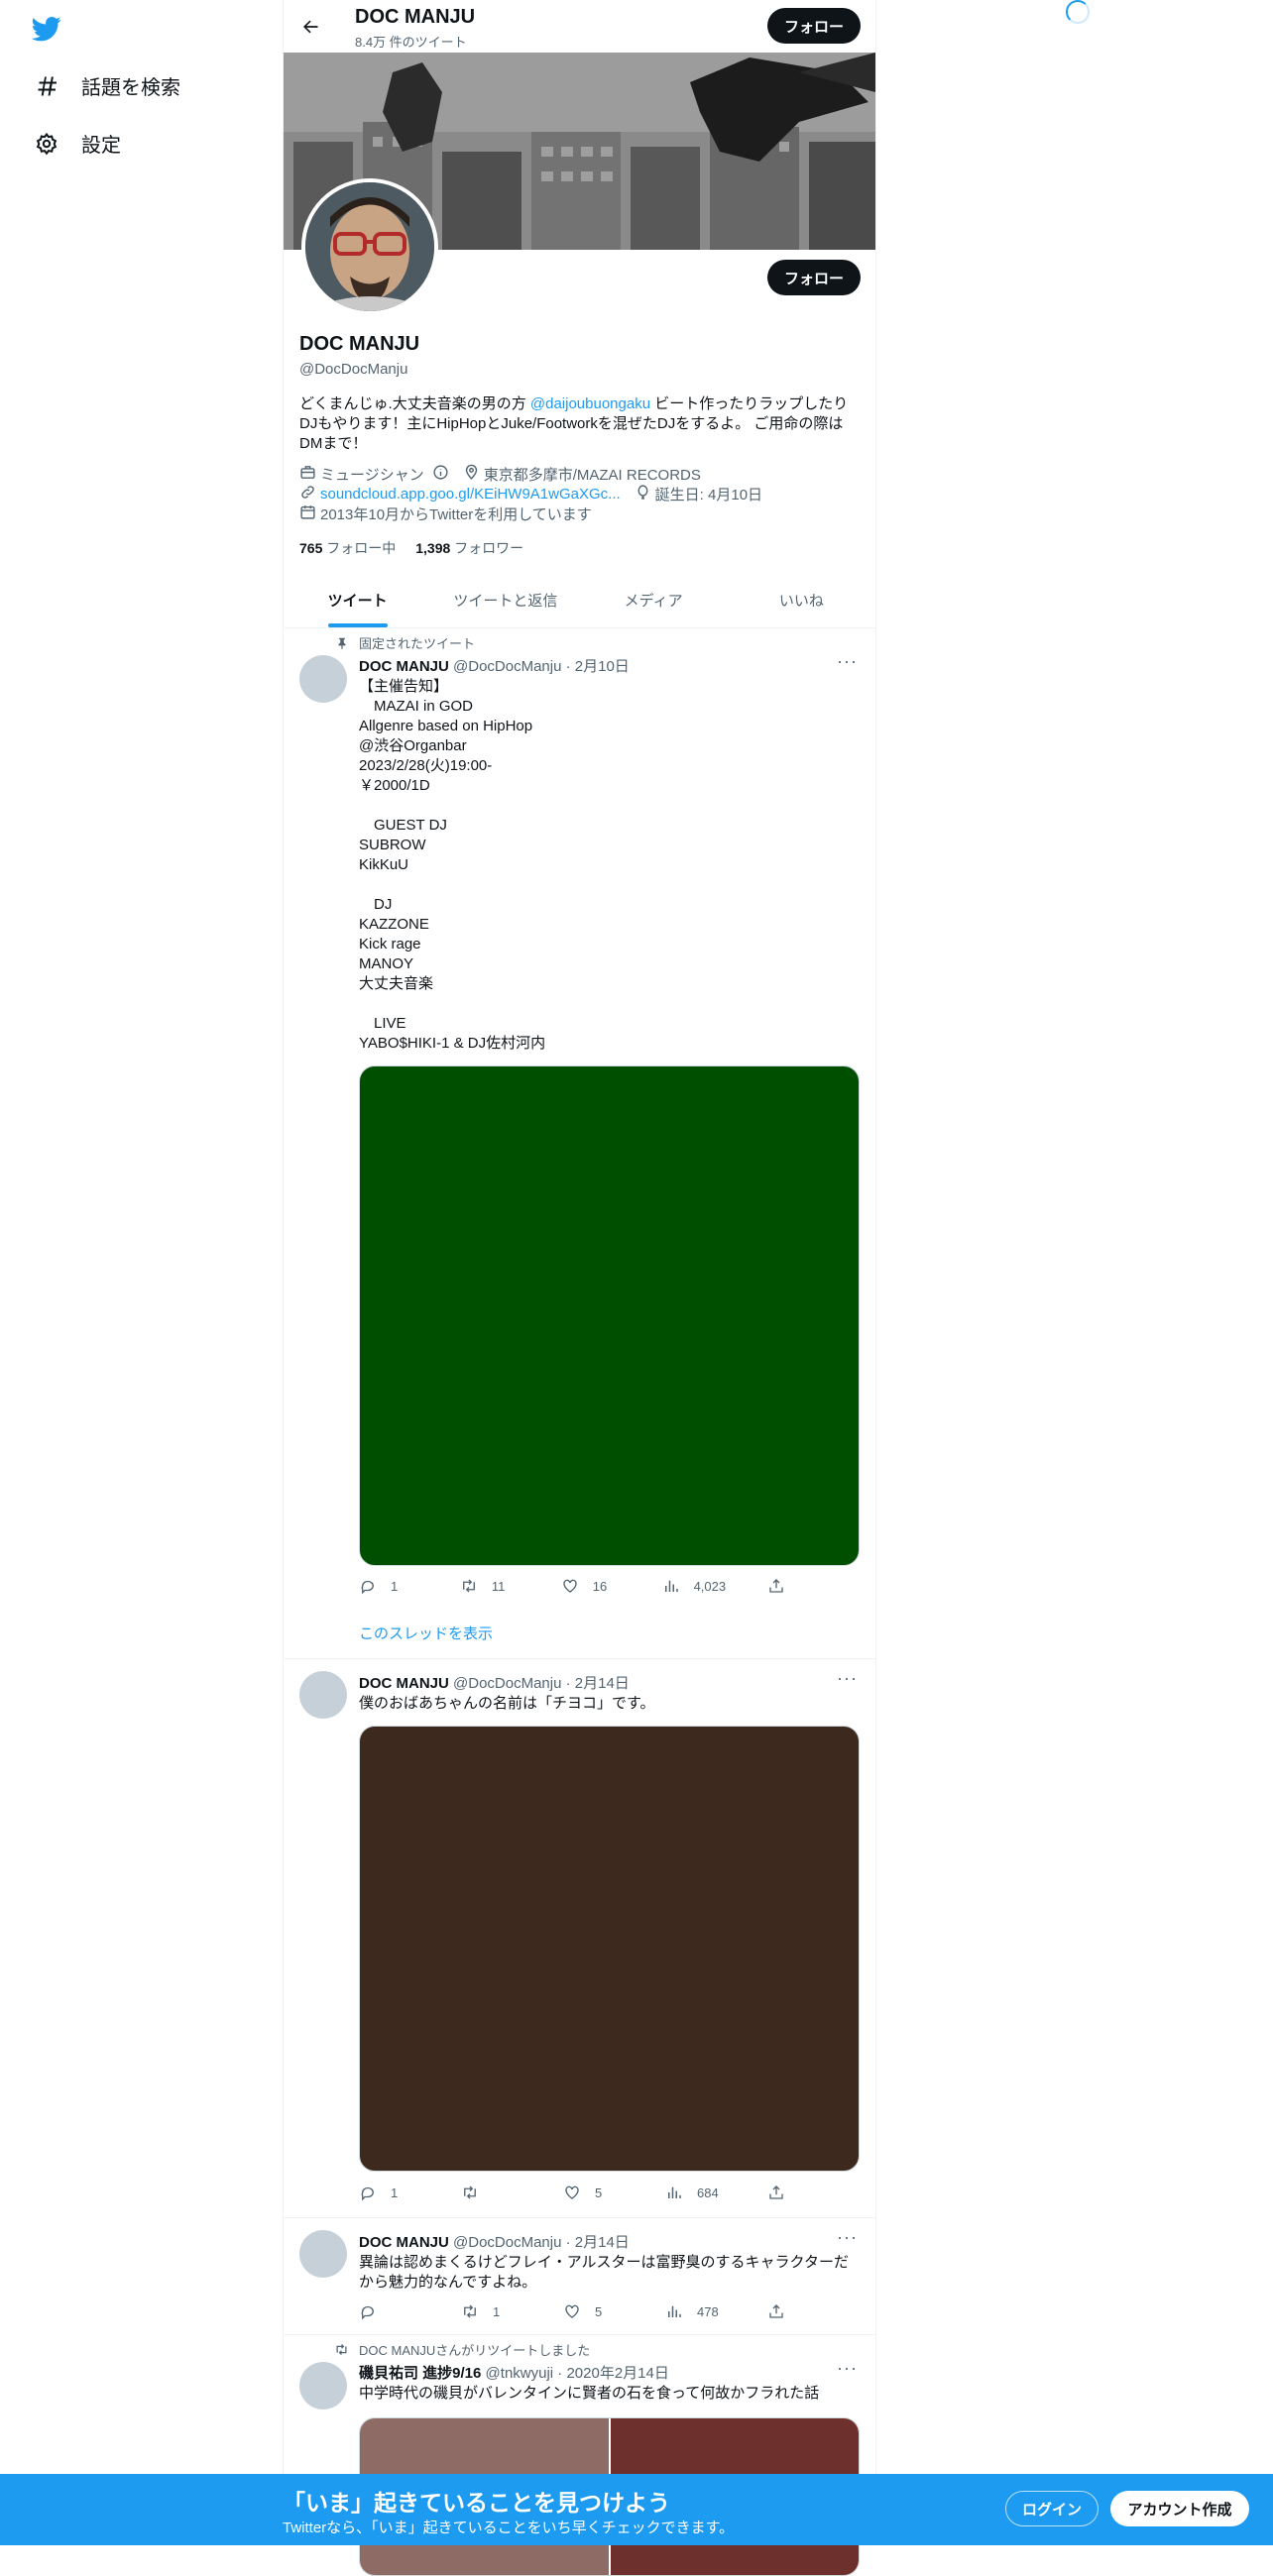 The width and height of the screenshot is (1273, 2576). Describe the element at coordinates (694, 1586) in the screenshot. I see `views-button: 4,023` at that location.